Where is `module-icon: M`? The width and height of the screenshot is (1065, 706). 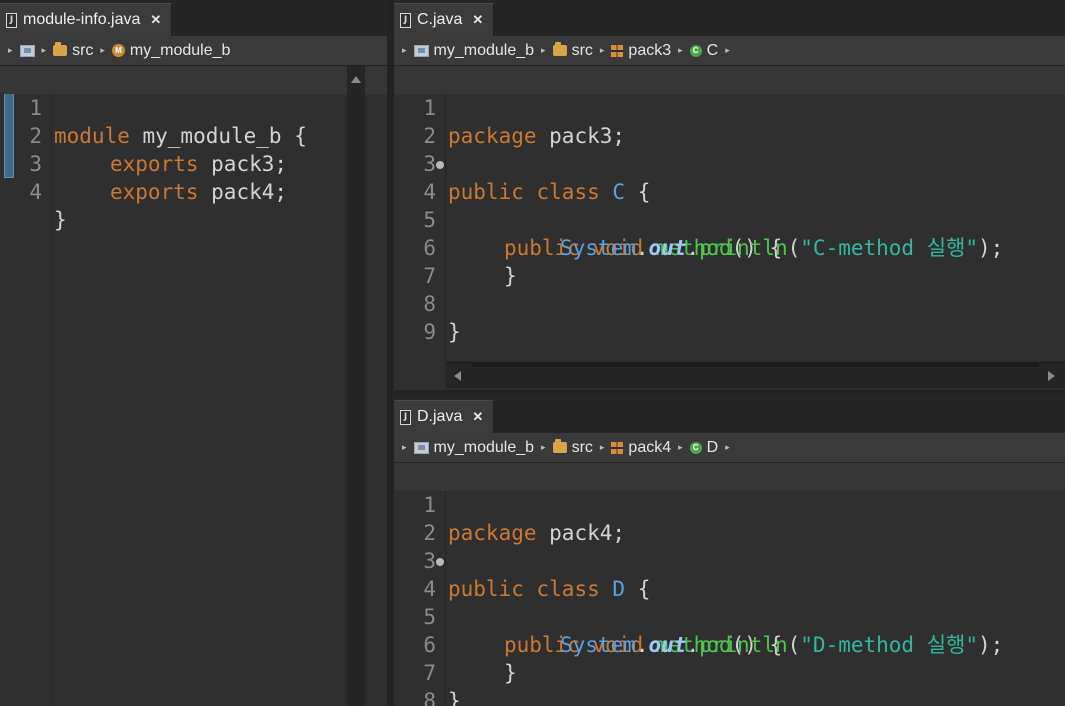
module-icon: M is located at coordinates (118, 50).